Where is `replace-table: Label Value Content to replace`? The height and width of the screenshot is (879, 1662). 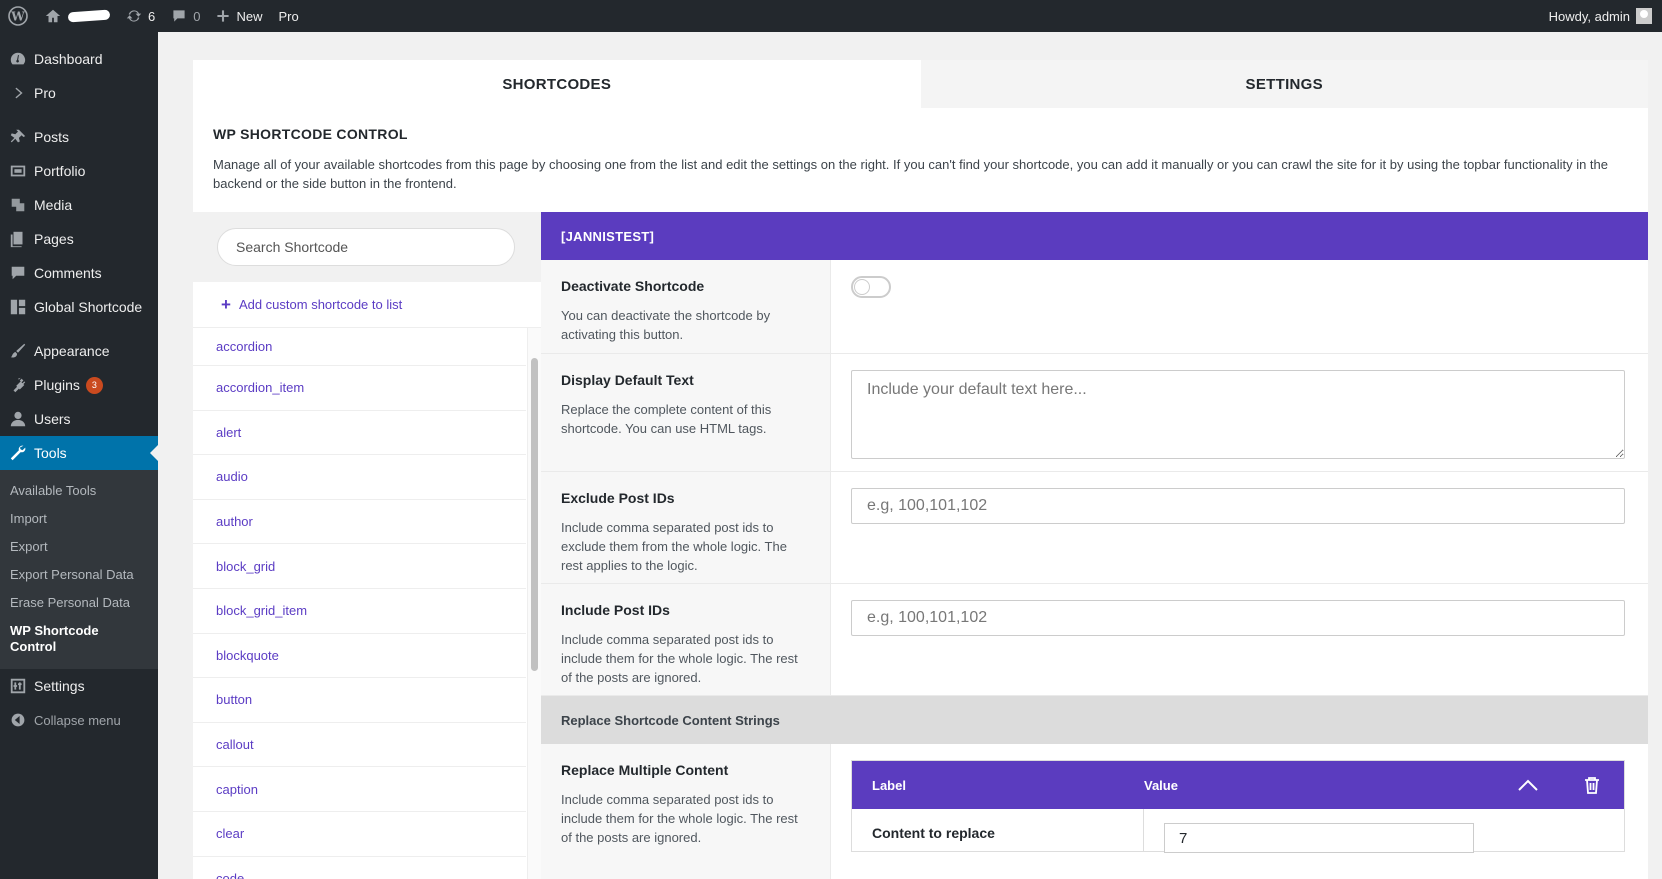 replace-table: Label Value Content to replace is located at coordinates (1238, 806).